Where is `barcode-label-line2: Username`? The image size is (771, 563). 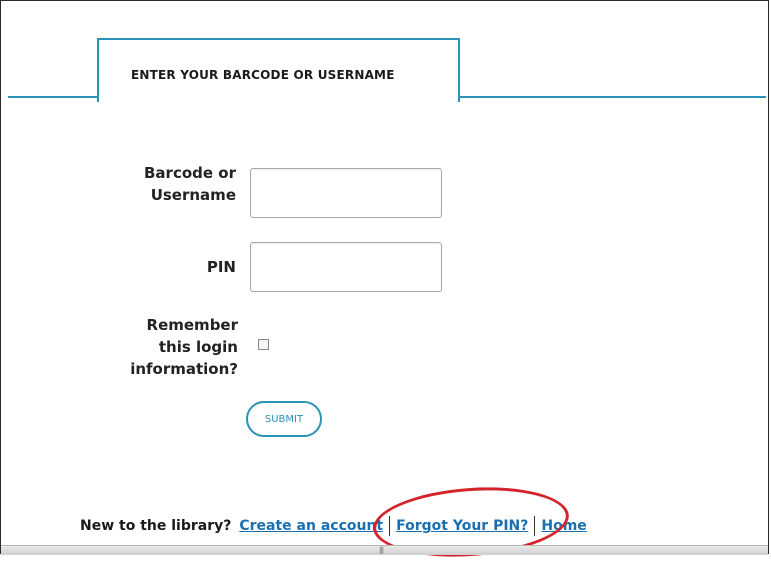 barcode-label-line2: Username is located at coordinates (193, 195).